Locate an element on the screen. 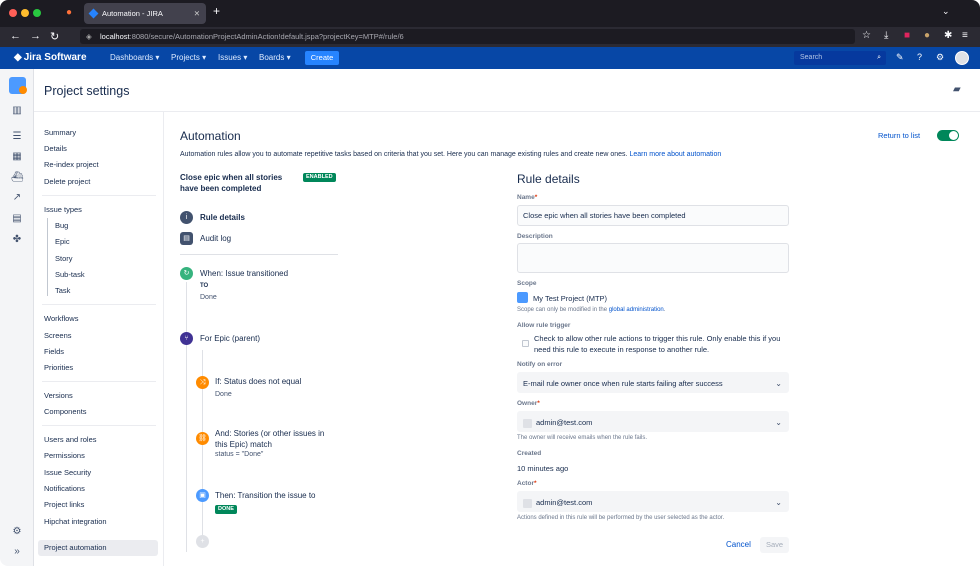 The height and width of the screenshot is (566, 980). project-settings-gear-icon: ⚙ is located at coordinates (17, 532).